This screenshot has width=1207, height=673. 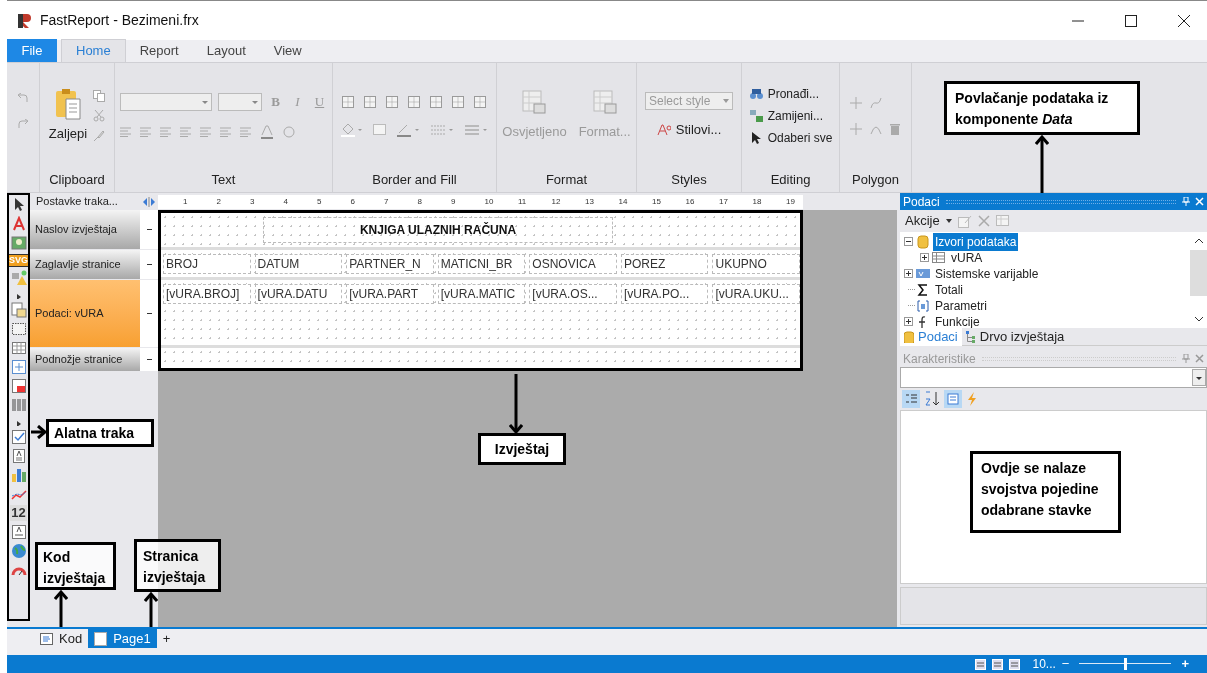 I want to click on scissors-icon, so click(x=99, y=115).